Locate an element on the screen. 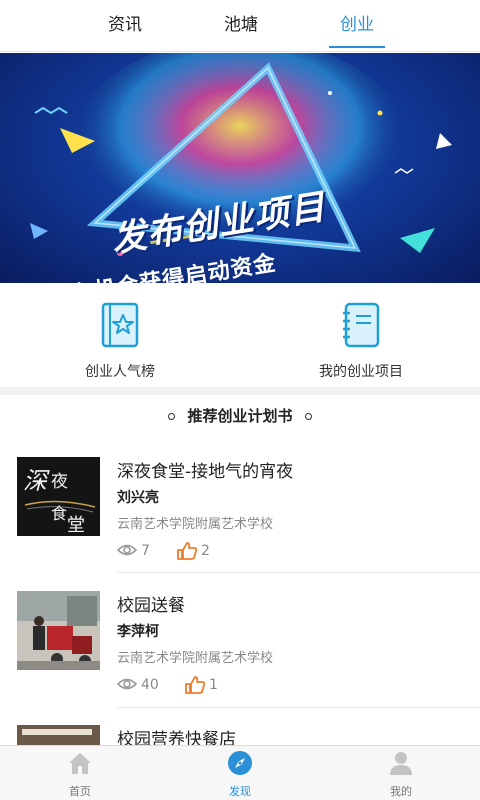 This screenshot has height=800, width=480. section-header: 推荐创业计划书 is located at coordinates (240, 417).